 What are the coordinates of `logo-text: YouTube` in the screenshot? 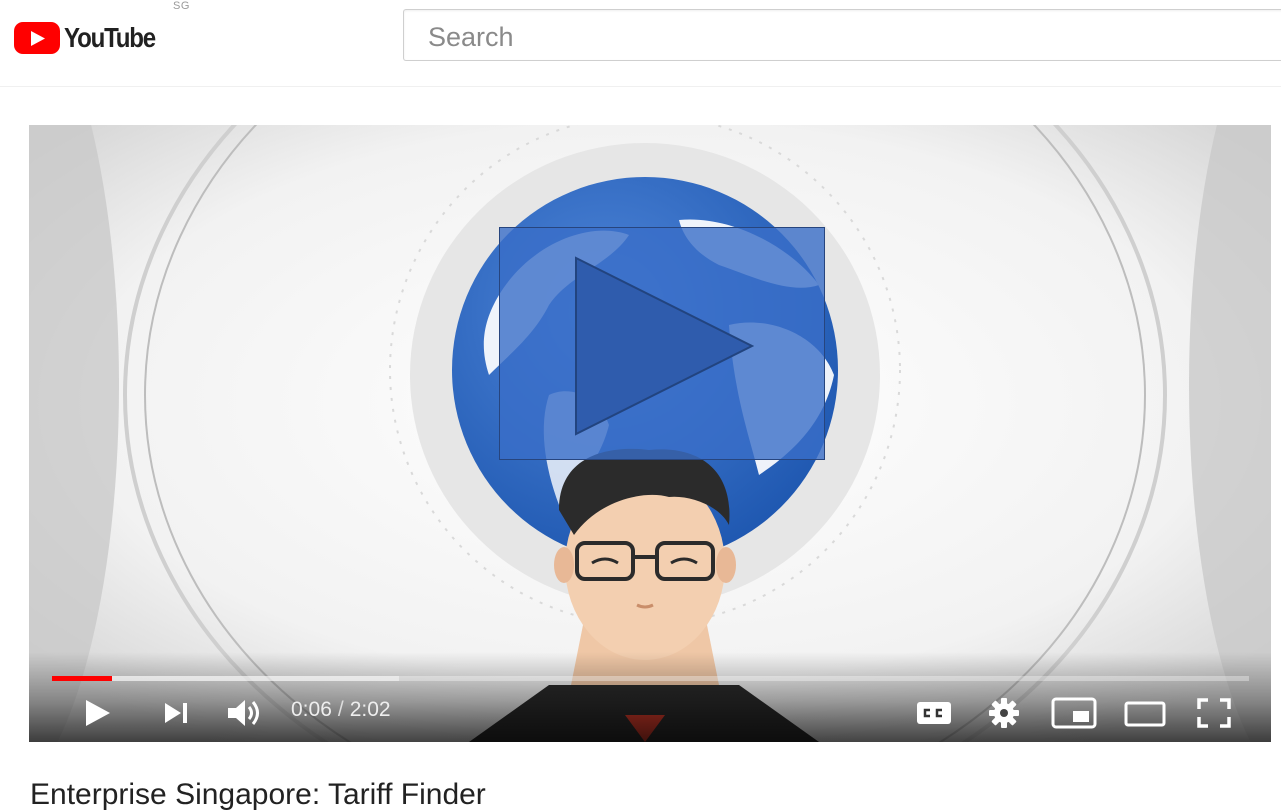 It's located at (110, 37).